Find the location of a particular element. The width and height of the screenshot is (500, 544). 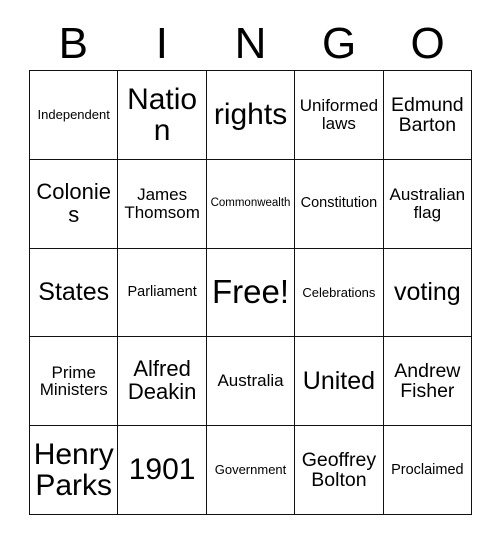

header-letter-n: N is located at coordinates (250, 43).